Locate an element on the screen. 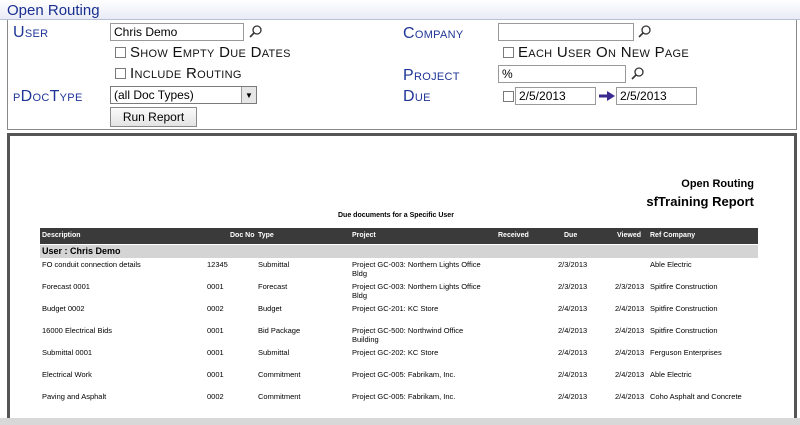 This screenshot has width=800, height=425. pdoctype-selected-value: (all Doc Types) is located at coordinates (154, 95).